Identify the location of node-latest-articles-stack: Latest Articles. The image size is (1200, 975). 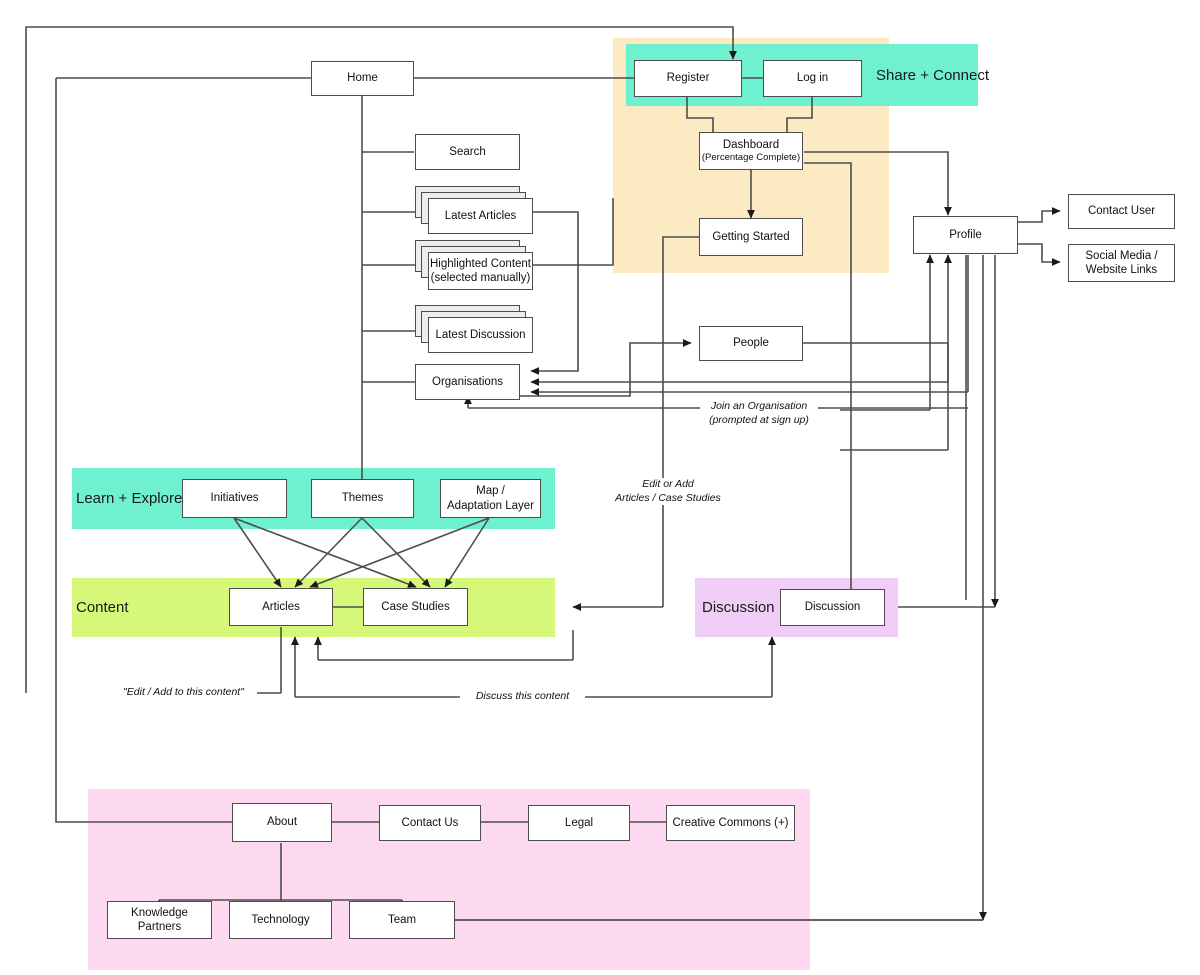
(474, 210).